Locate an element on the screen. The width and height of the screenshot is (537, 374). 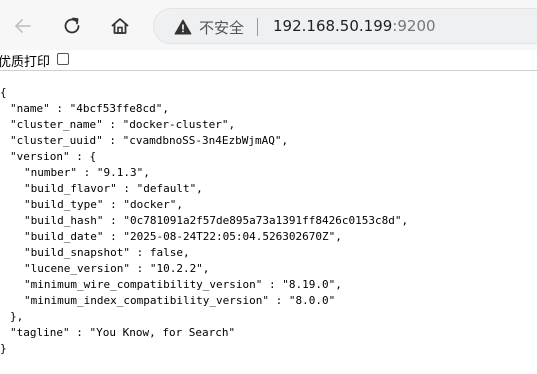
json-line: "number" : "9.1.3", is located at coordinates (87, 172).